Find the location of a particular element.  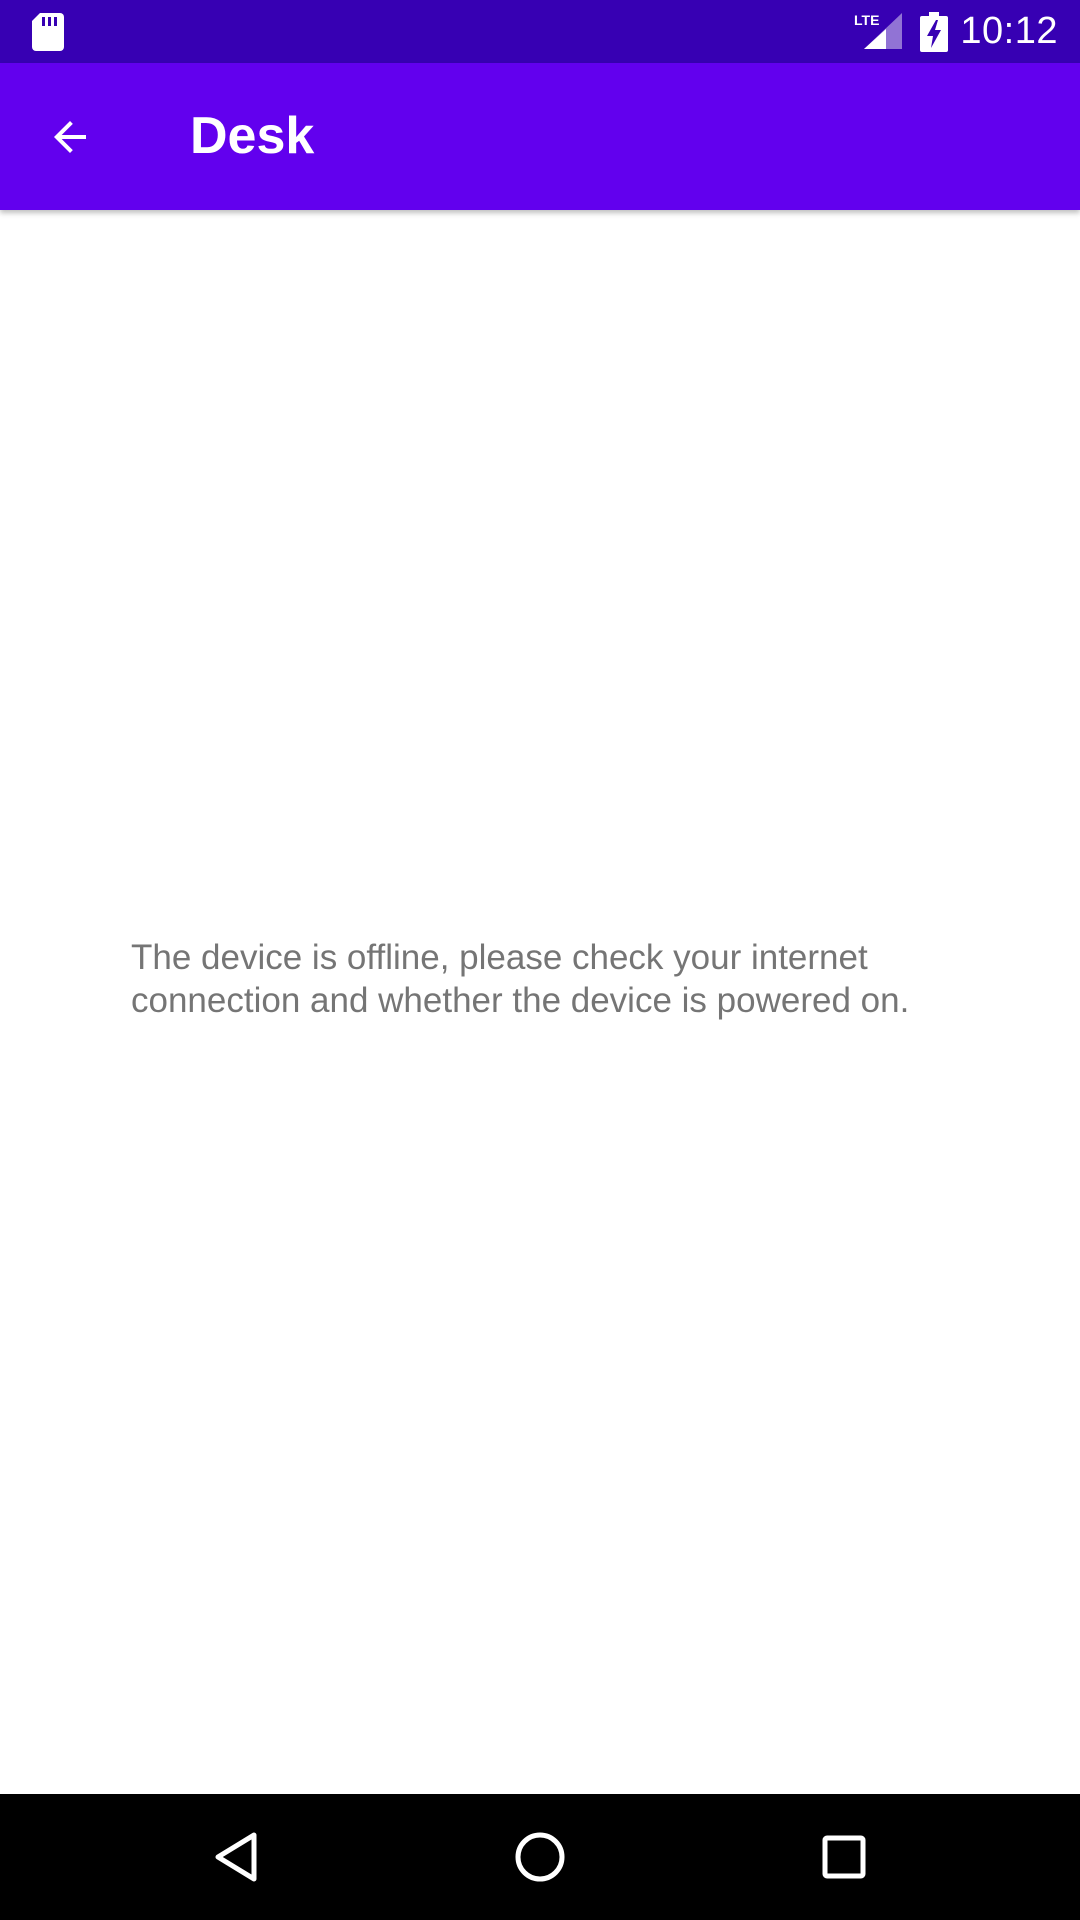

nav-recents-button is located at coordinates (844, 1857).